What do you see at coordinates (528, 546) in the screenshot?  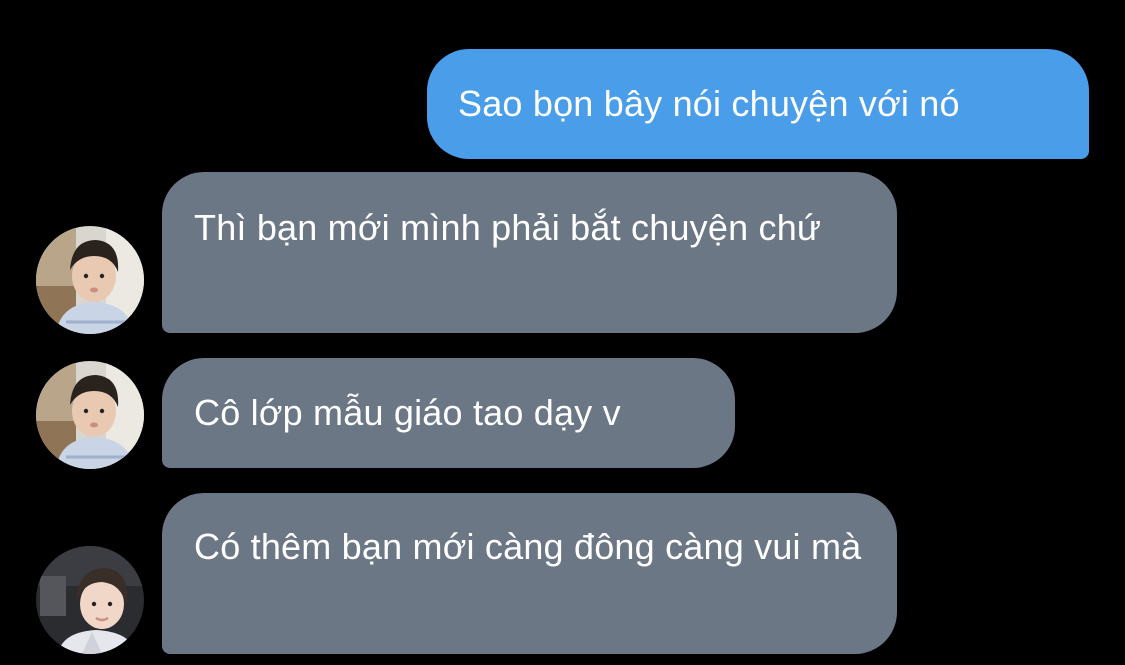 I see `message-text: Có thêm bạn mới càng đông càng vui mà` at bounding box center [528, 546].